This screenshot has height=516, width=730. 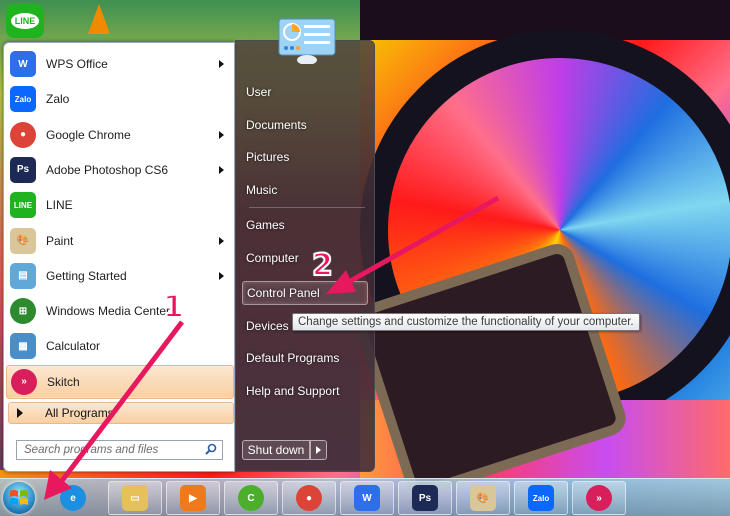 I want to click on start-menu-link-documents: Documents, so click(x=305, y=125).